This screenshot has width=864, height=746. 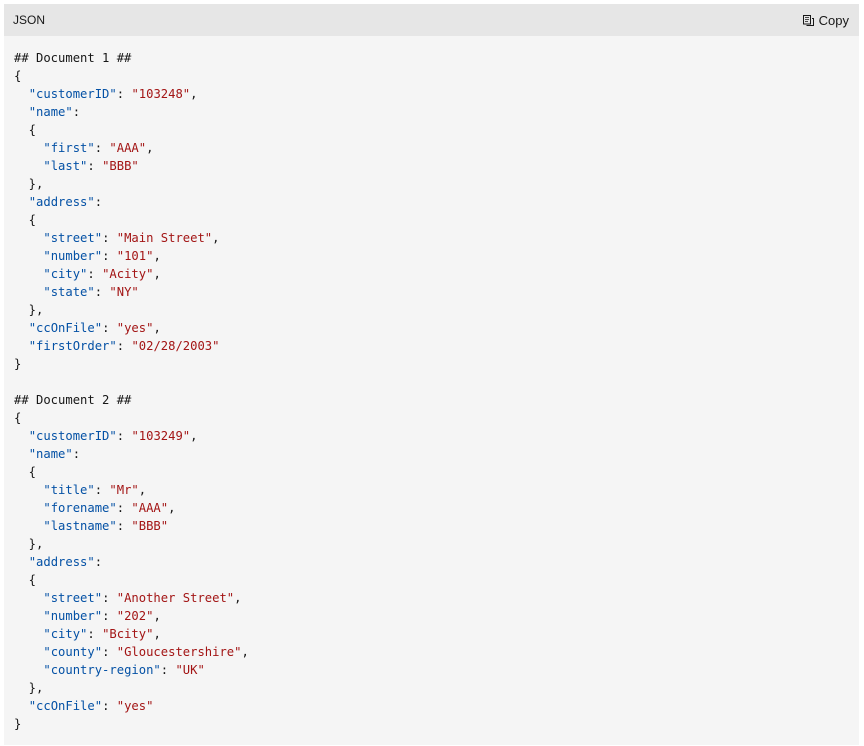 I want to click on code-line: "state": "NY", so click(x=436, y=292).